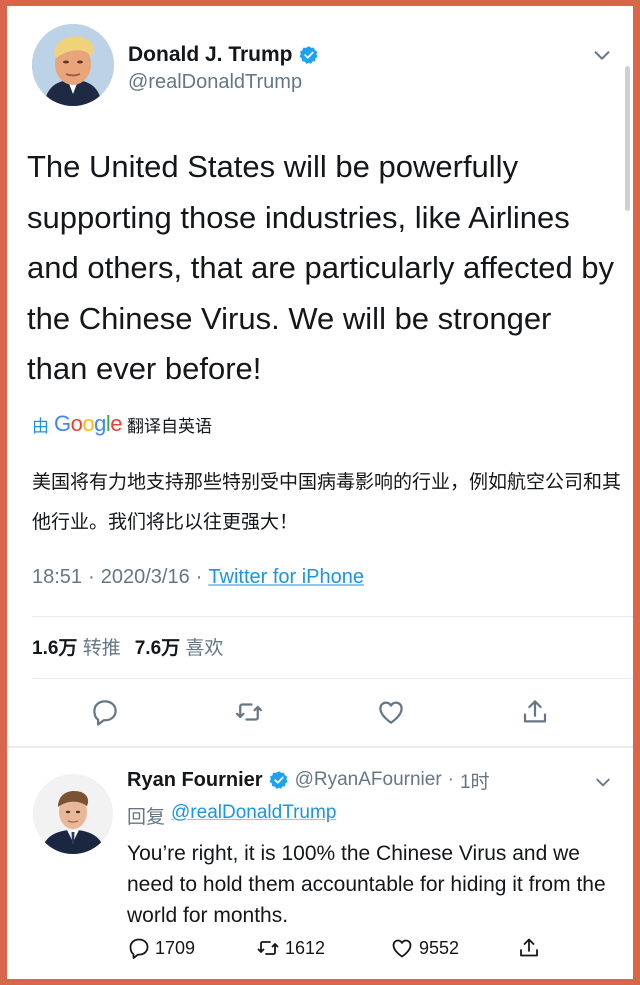  I want to click on reply-button, so click(105, 712).